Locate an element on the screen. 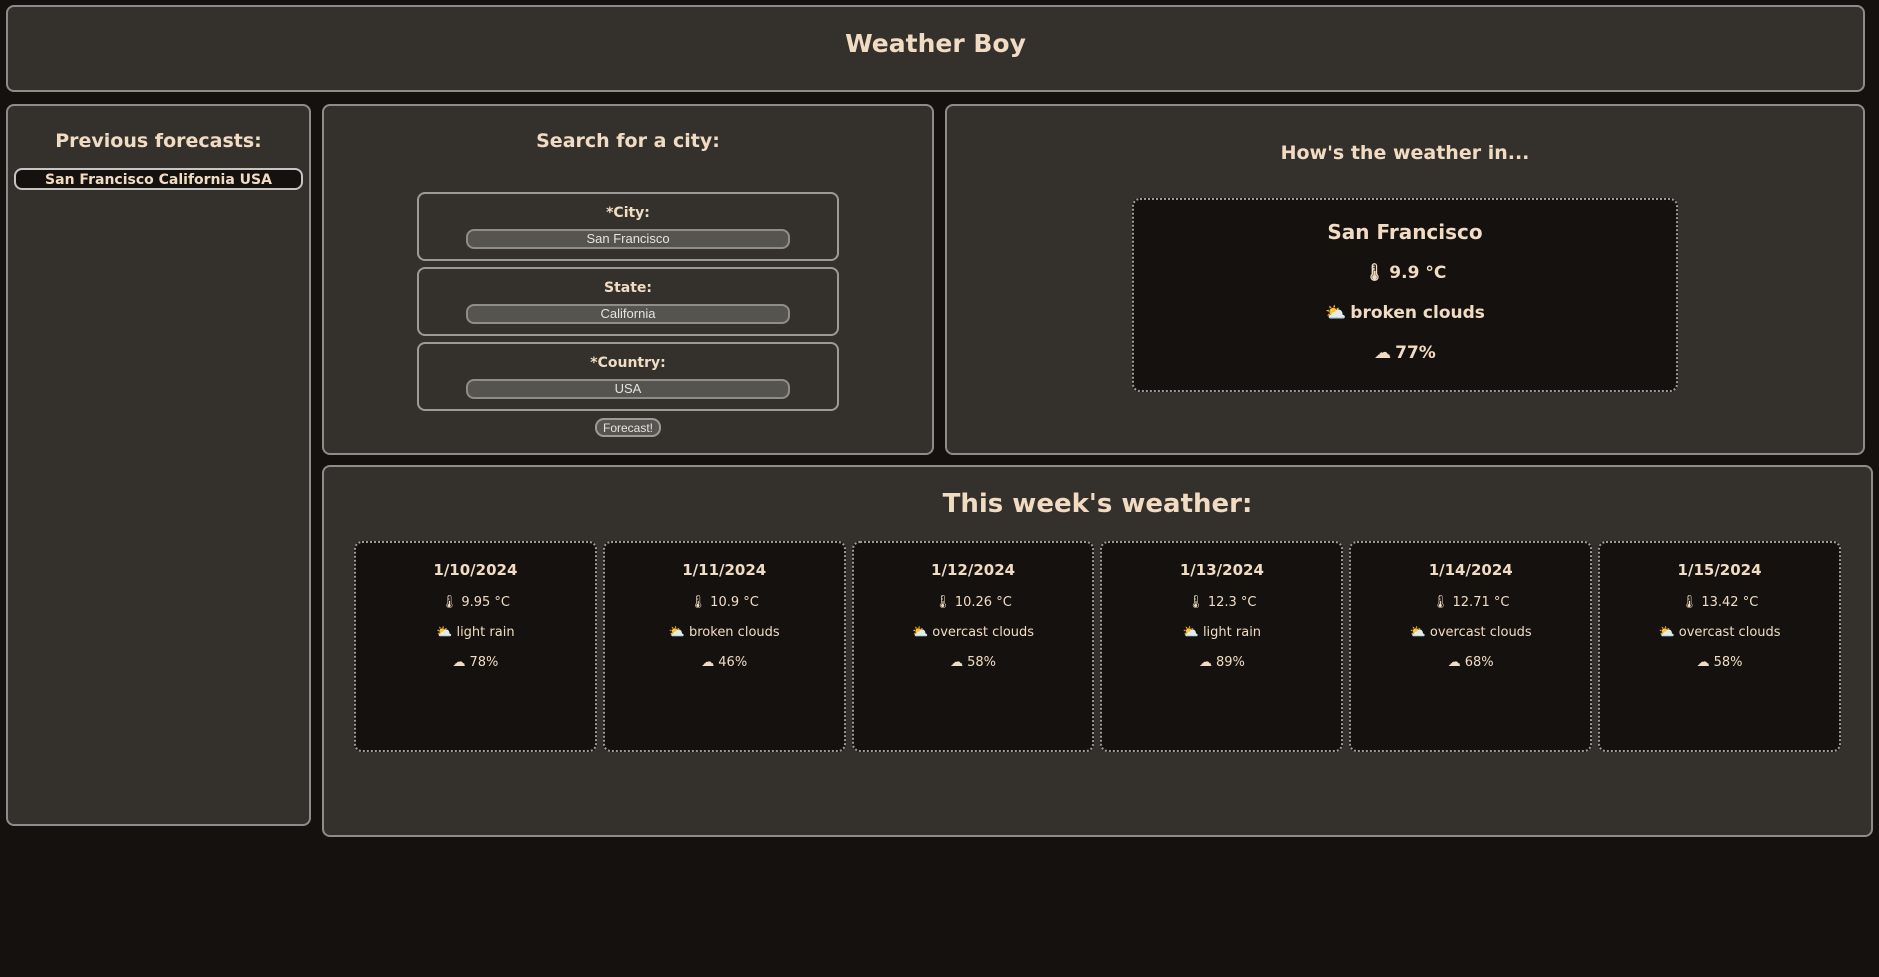 The image size is (1879, 977). day-temp-row: 🌡 10.26 °C is located at coordinates (973, 602).